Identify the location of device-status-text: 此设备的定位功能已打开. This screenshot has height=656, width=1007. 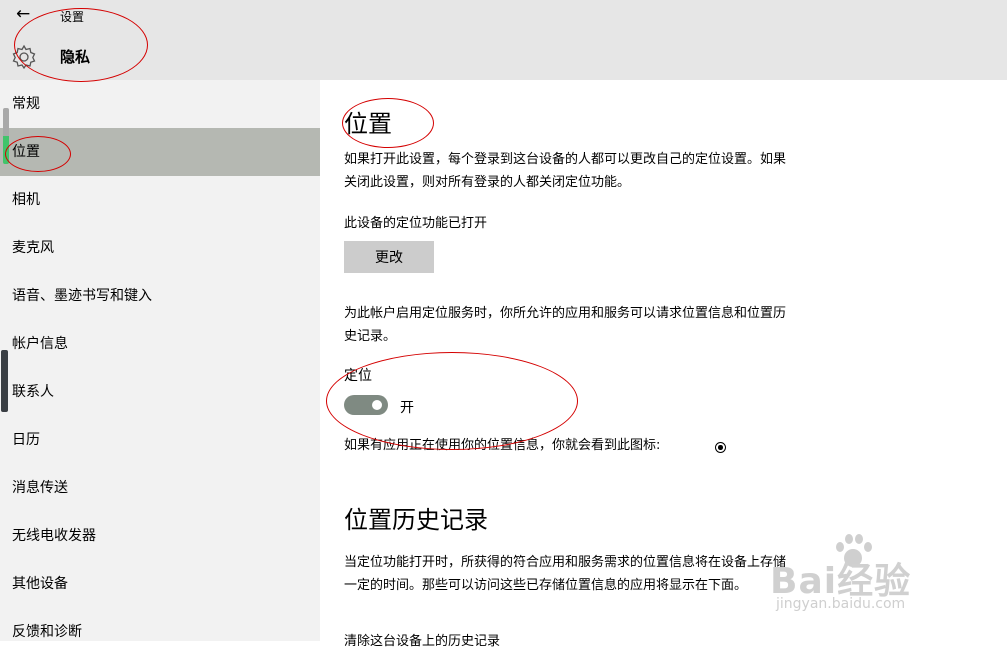
(416, 223).